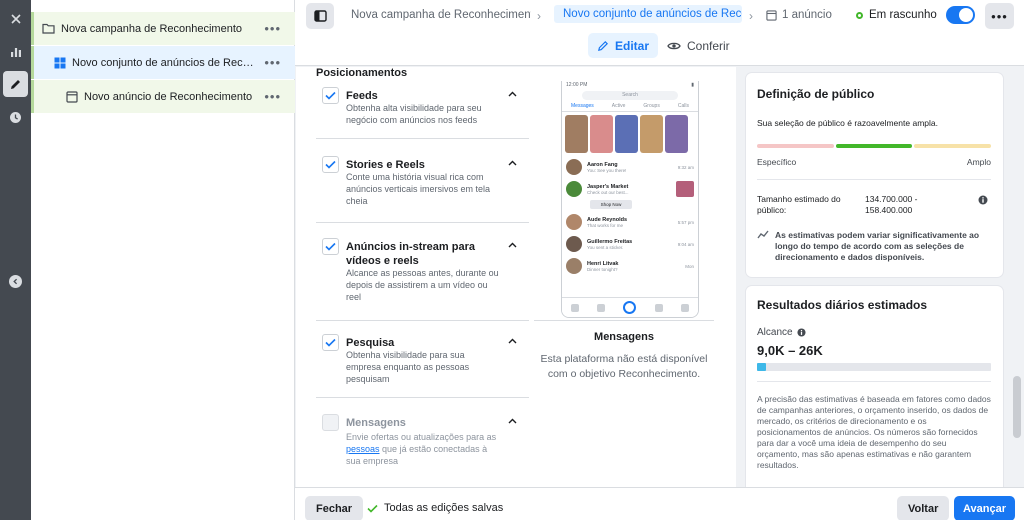 This screenshot has width=1024, height=520. Describe the element at coordinates (410, 254) in the screenshot. I see `placement-instream-video-name: Anúncios in-stream para vídeos e reels` at that location.